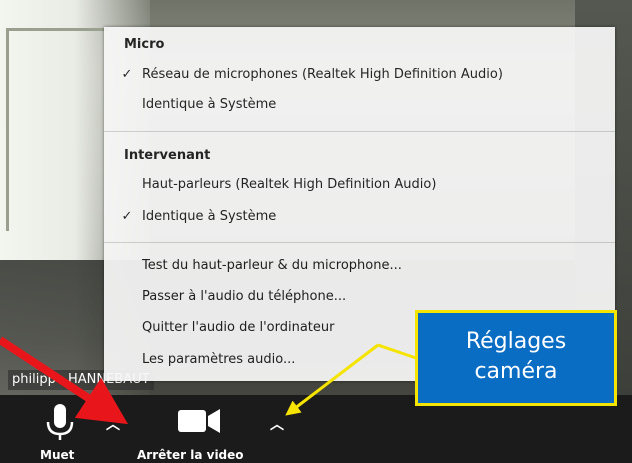  What do you see at coordinates (113, 424) in the screenshot?
I see `audio-options-caret-icon: ︿` at bounding box center [113, 424].